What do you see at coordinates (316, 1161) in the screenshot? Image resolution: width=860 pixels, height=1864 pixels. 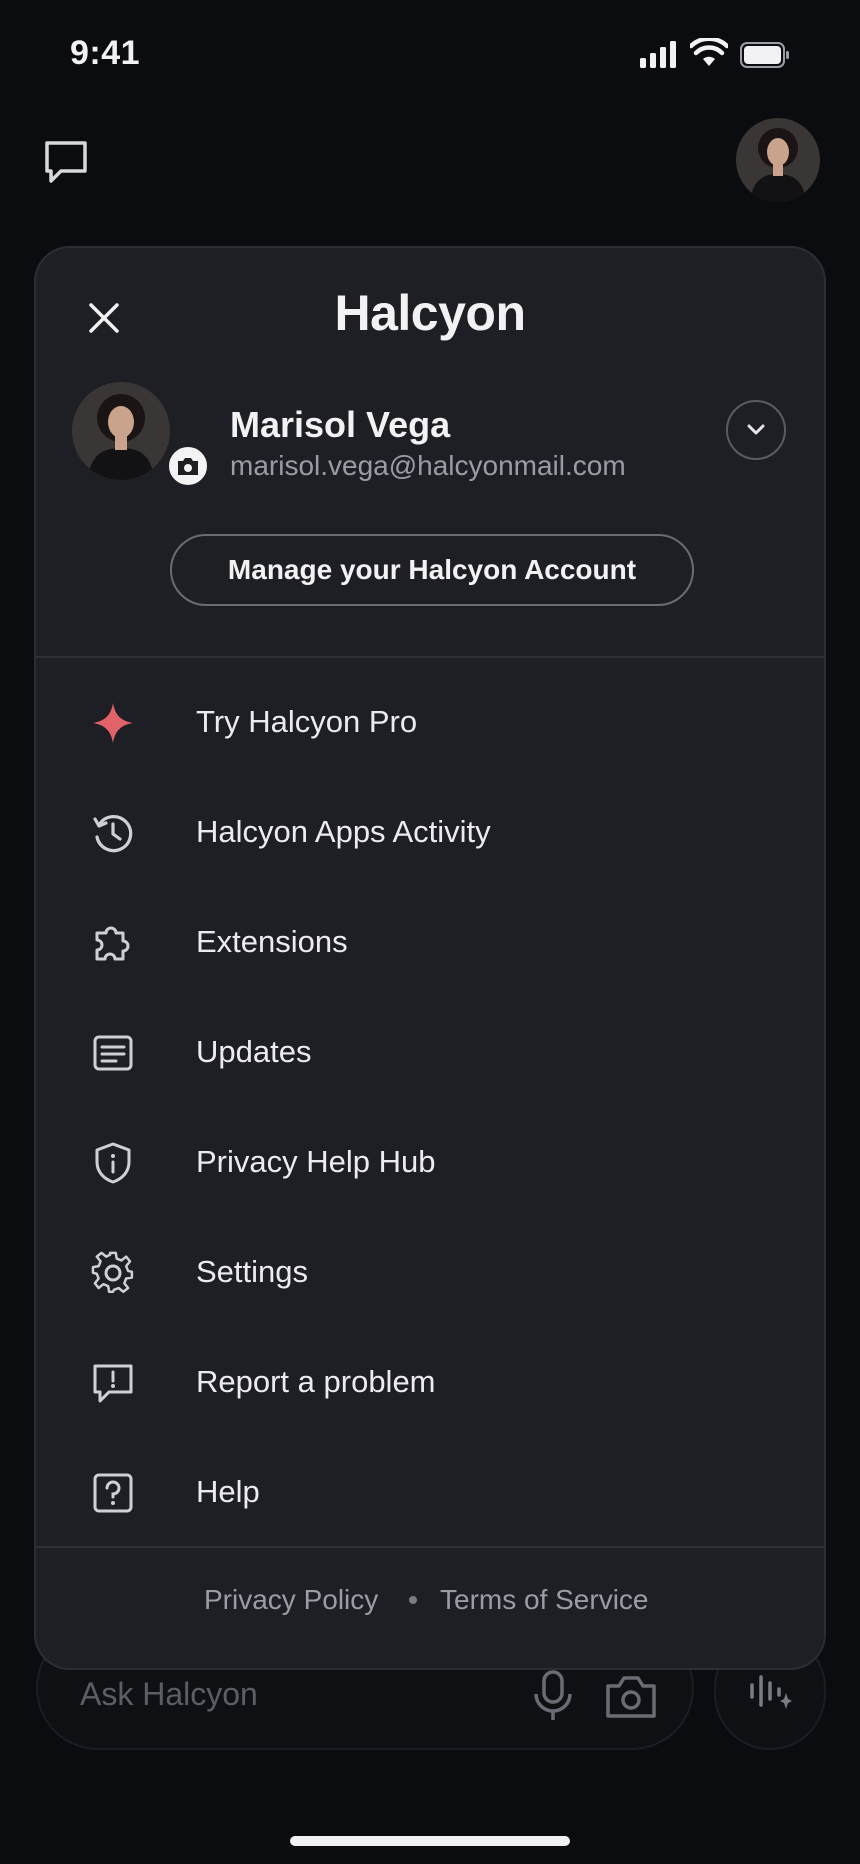 I see `menu-item-label: Privacy Help Hub` at bounding box center [316, 1161].